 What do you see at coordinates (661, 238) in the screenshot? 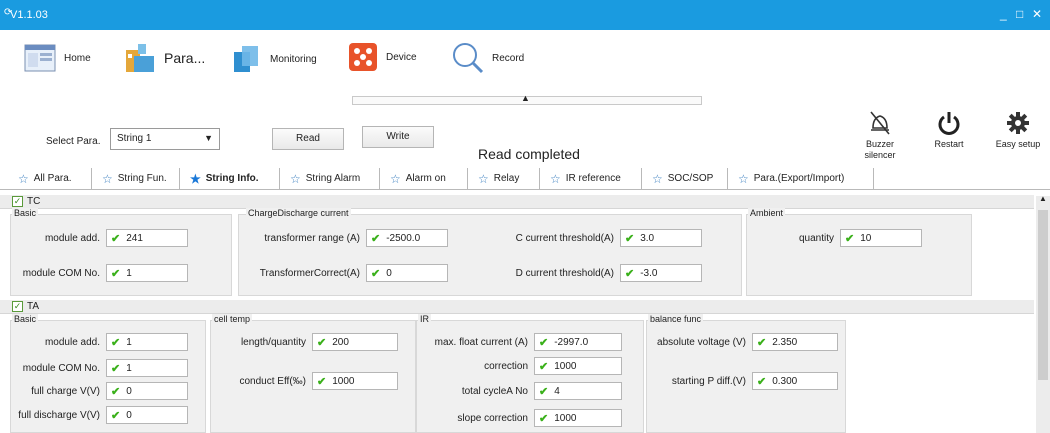
I see `tc-c-threshold-field: ✔ 3.0` at bounding box center [661, 238].